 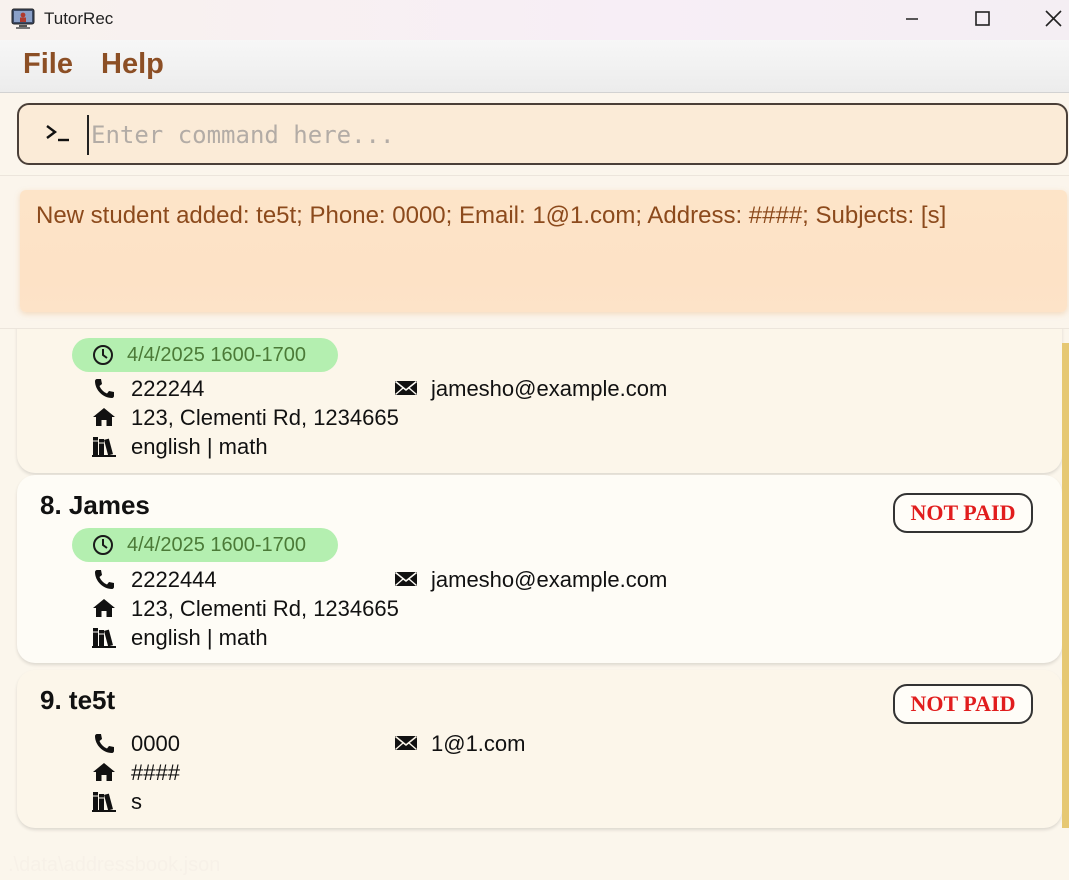 What do you see at coordinates (114, 865) in the screenshot?
I see `status-file-path: .\data\addressbook.json` at bounding box center [114, 865].